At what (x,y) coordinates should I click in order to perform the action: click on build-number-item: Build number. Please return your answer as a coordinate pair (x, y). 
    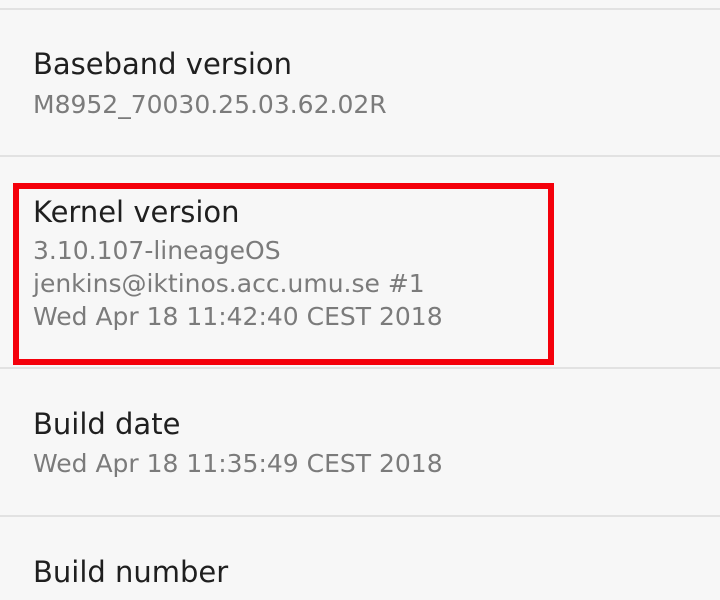
    Looking at the image, I should click on (360, 558).